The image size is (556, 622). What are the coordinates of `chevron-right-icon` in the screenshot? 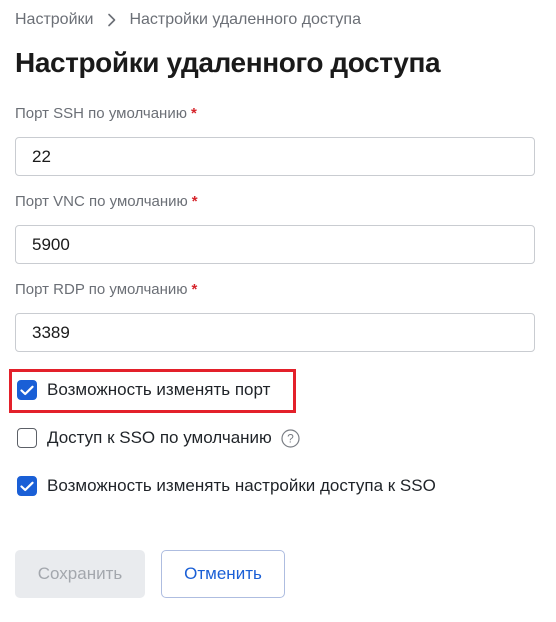 It's located at (111, 20).